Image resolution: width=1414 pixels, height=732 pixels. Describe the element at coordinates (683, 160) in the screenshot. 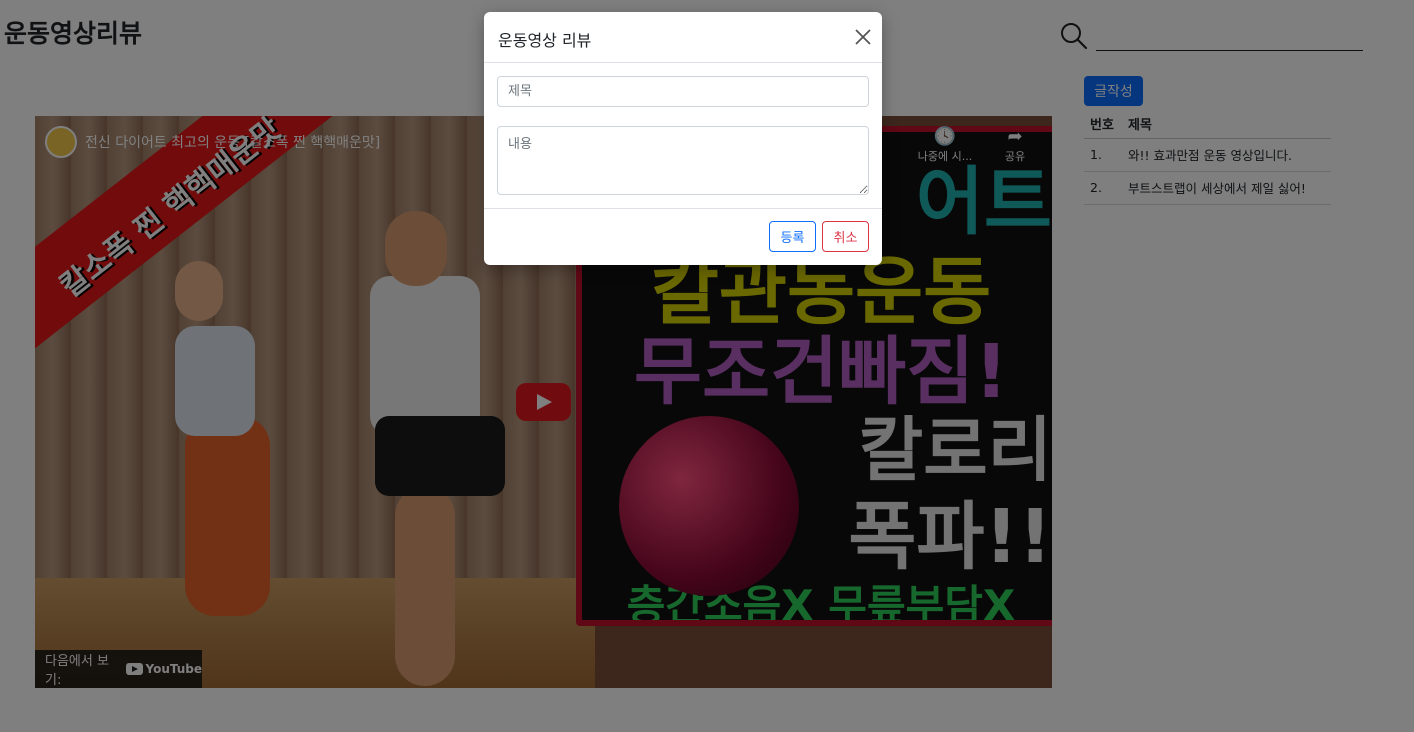

I see `content-textarea` at that location.